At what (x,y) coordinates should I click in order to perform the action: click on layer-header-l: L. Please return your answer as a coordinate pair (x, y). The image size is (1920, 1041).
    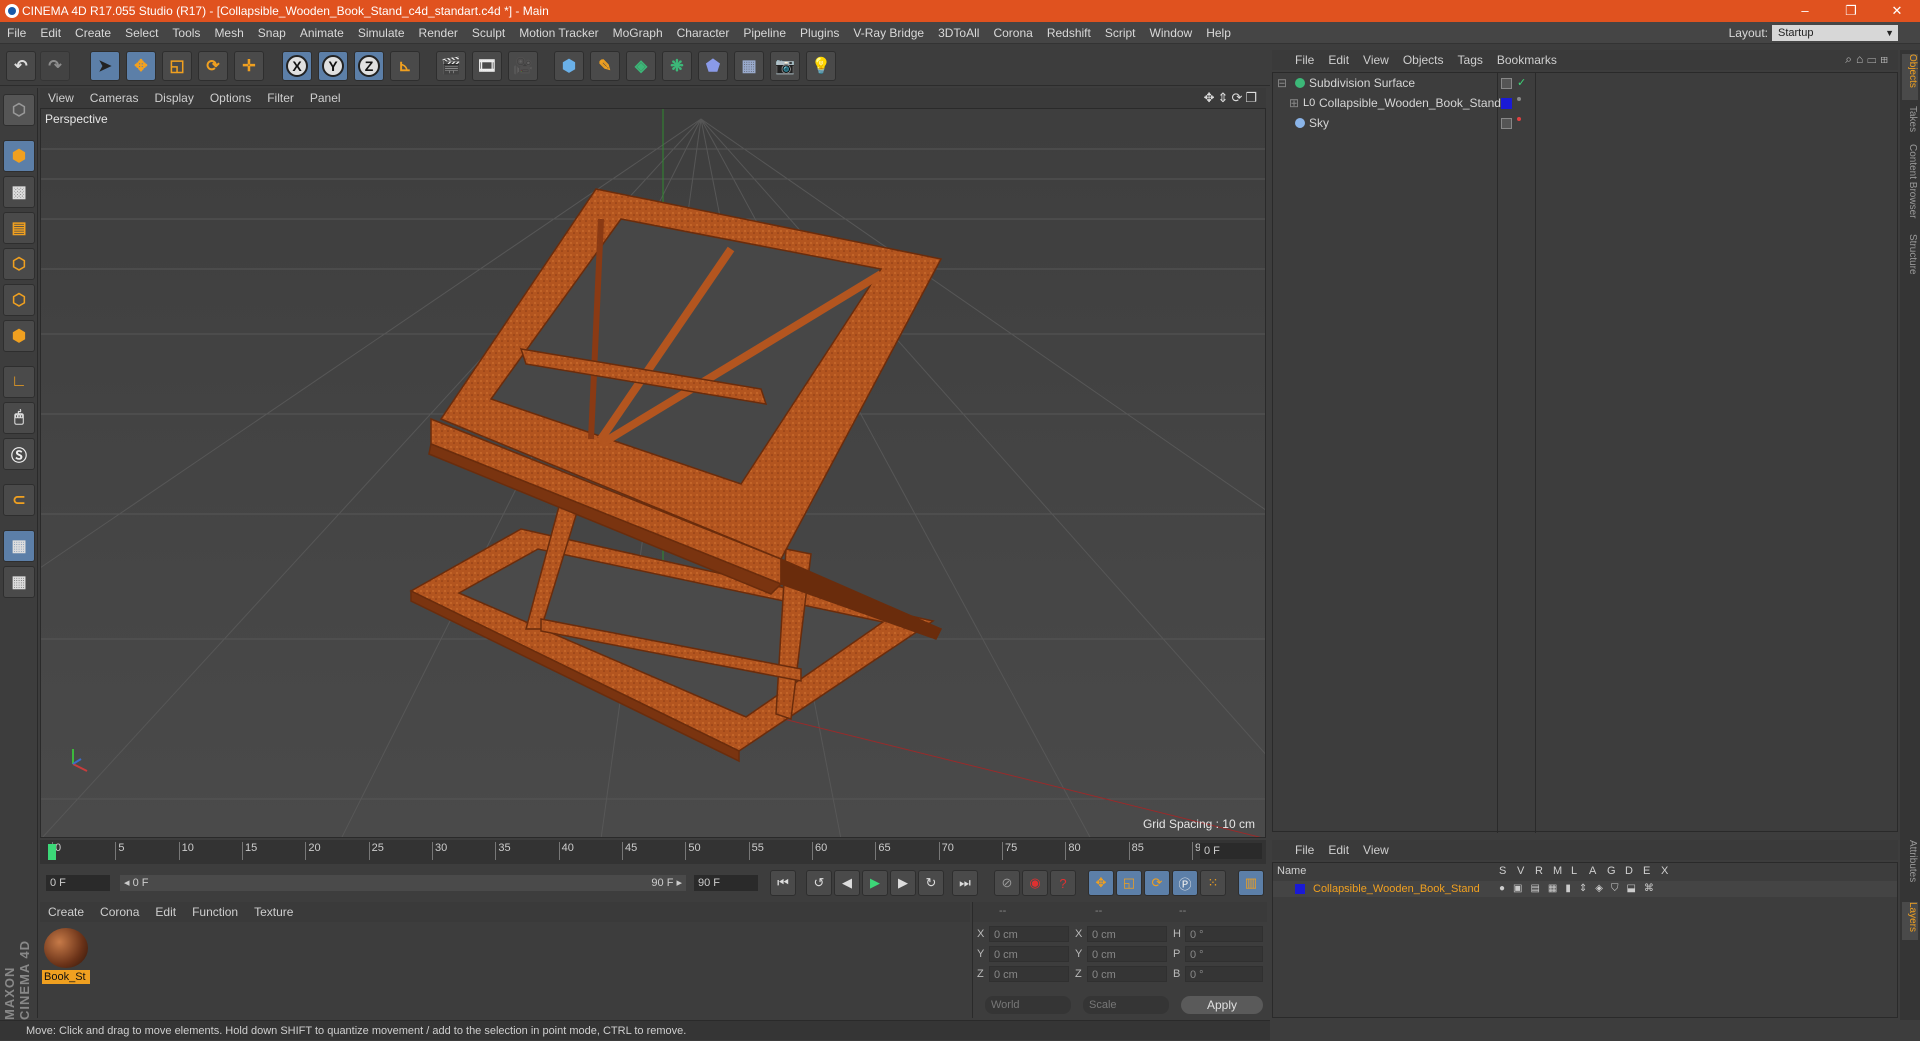
    Looking at the image, I should click on (1574, 871).